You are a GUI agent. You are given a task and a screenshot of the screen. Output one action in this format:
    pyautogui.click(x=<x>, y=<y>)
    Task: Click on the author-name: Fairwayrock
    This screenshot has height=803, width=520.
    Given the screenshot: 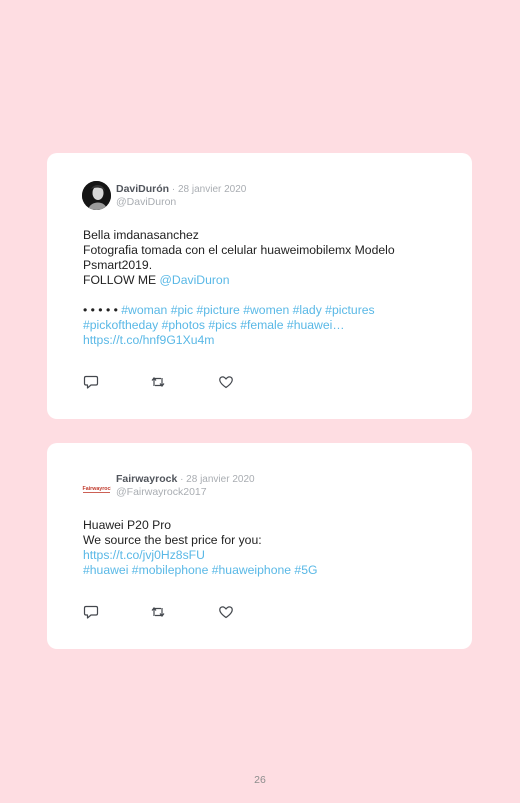 What is the action you would take?
    pyautogui.click(x=146, y=479)
    